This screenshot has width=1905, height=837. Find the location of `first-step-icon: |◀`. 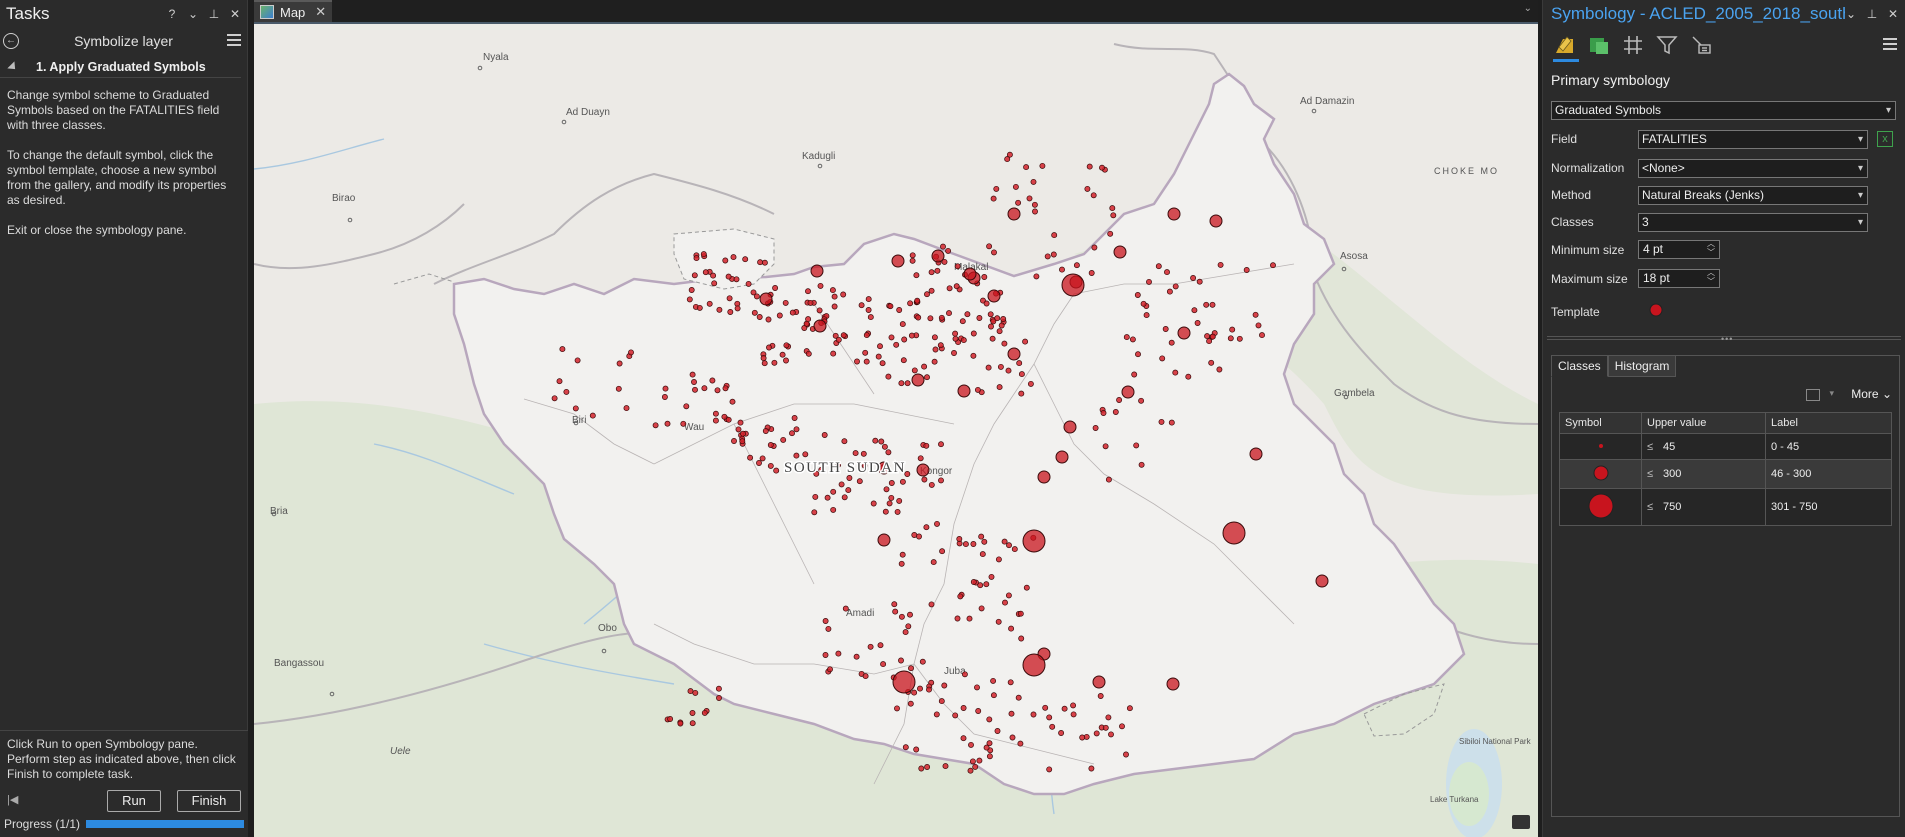

first-step-icon: |◀ is located at coordinates (12, 799).